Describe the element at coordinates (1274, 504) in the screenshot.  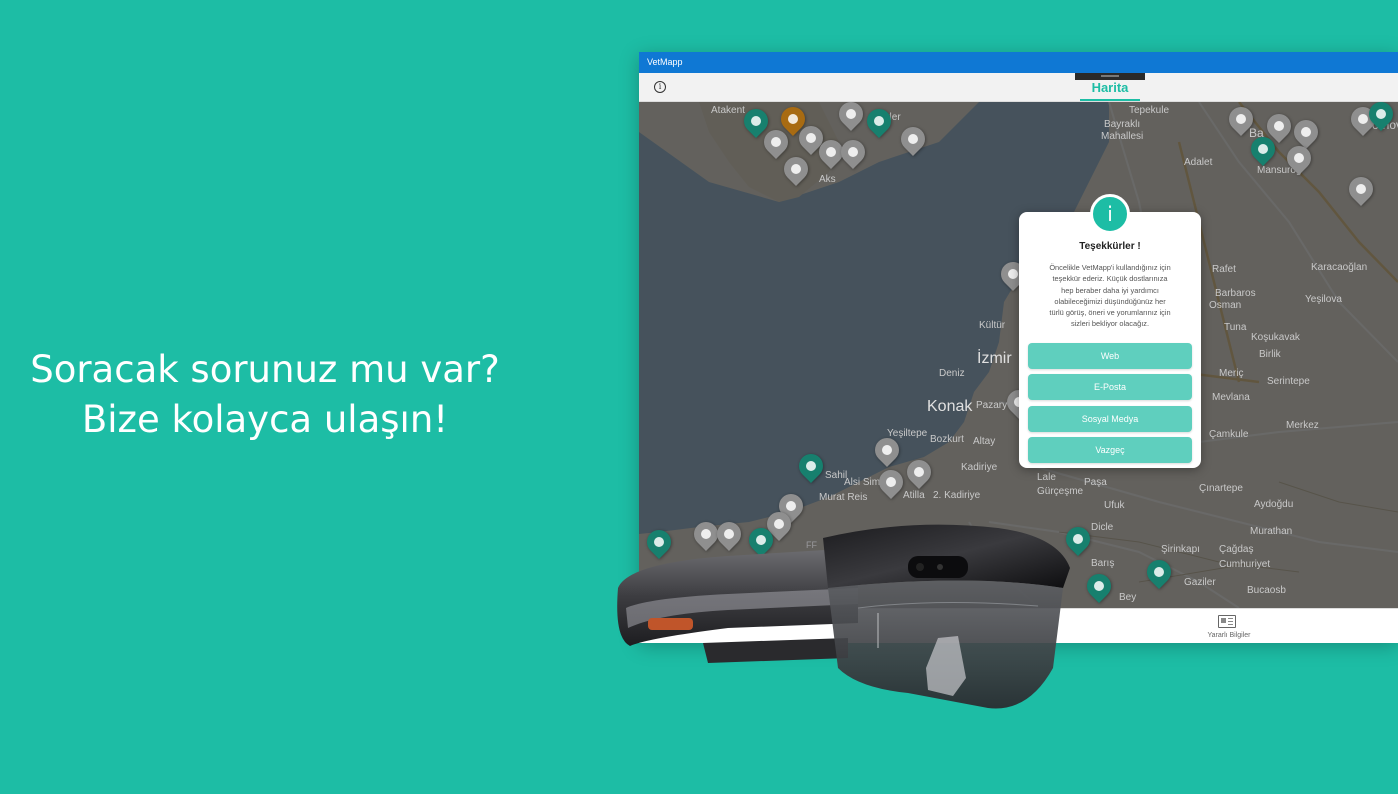
I see `map-label: Aydoğdu` at that location.